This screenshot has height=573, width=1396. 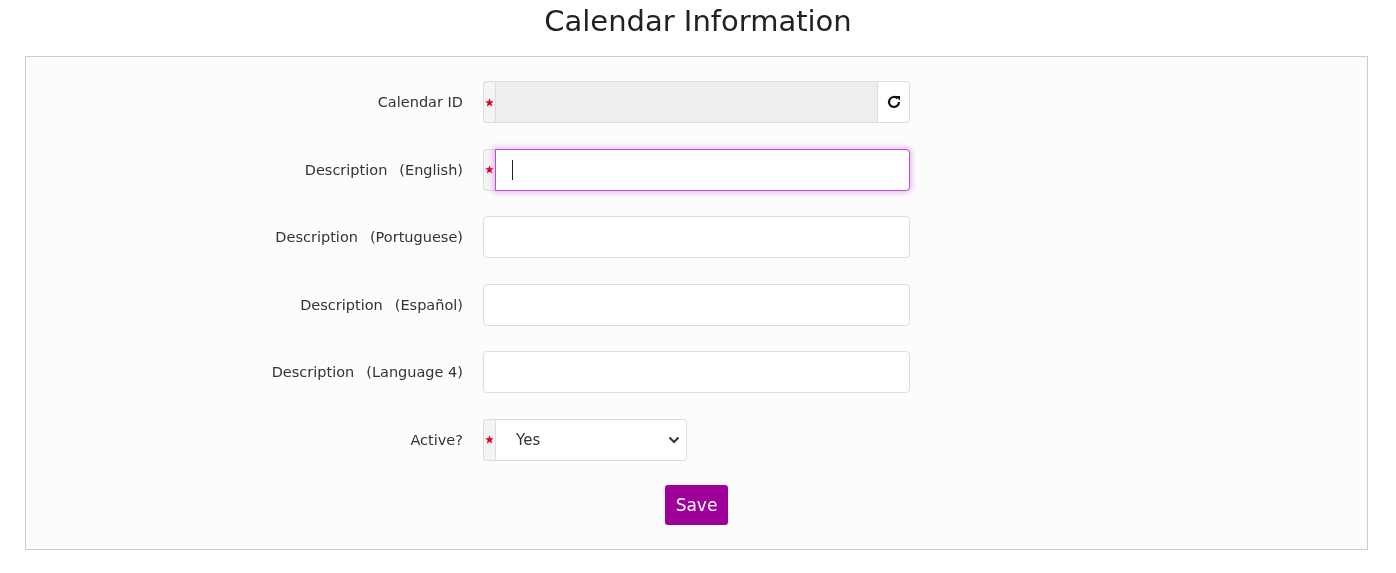 What do you see at coordinates (698, 21) in the screenshot?
I see `page-title: Calendar Information` at bounding box center [698, 21].